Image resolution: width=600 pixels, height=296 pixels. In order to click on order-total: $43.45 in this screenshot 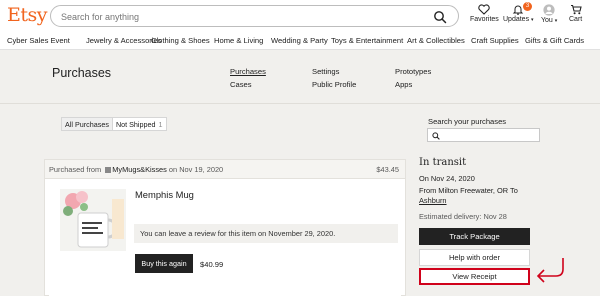, I will do `click(387, 169)`.